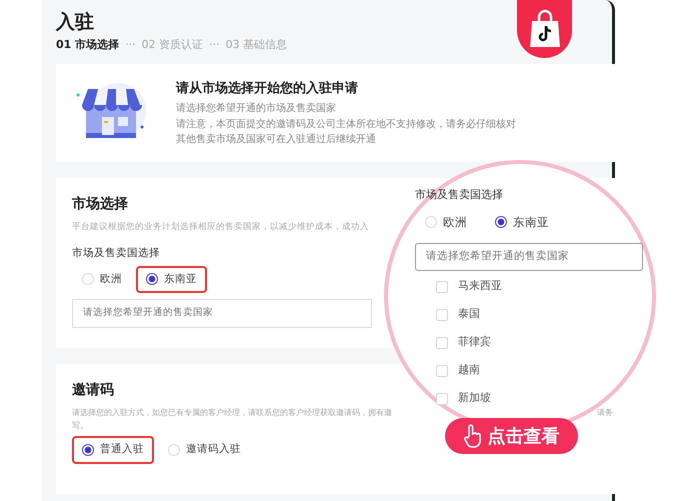 The width and height of the screenshot is (674, 501). I want to click on section-description: 写。, so click(80, 426).